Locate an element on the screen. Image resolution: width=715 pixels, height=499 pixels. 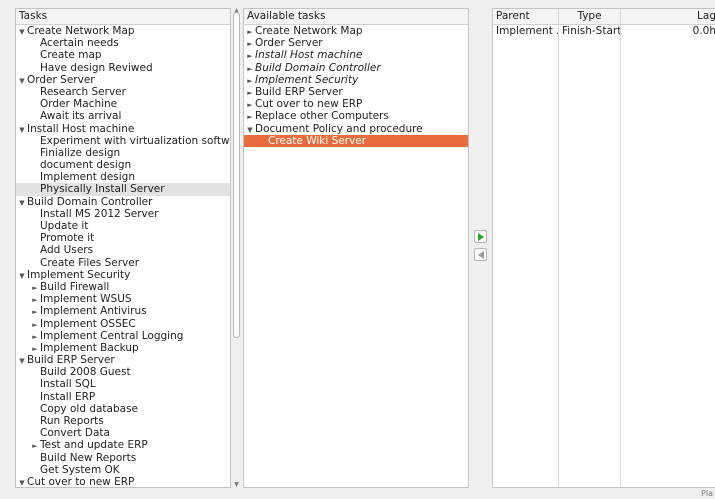
tree-item: ► Order Server is located at coordinates (356, 43).